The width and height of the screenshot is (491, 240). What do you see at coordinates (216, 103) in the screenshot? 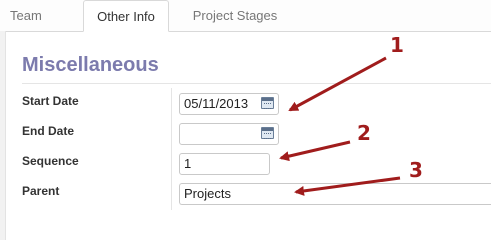
I see `start-date-value: 05/11/2013` at bounding box center [216, 103].